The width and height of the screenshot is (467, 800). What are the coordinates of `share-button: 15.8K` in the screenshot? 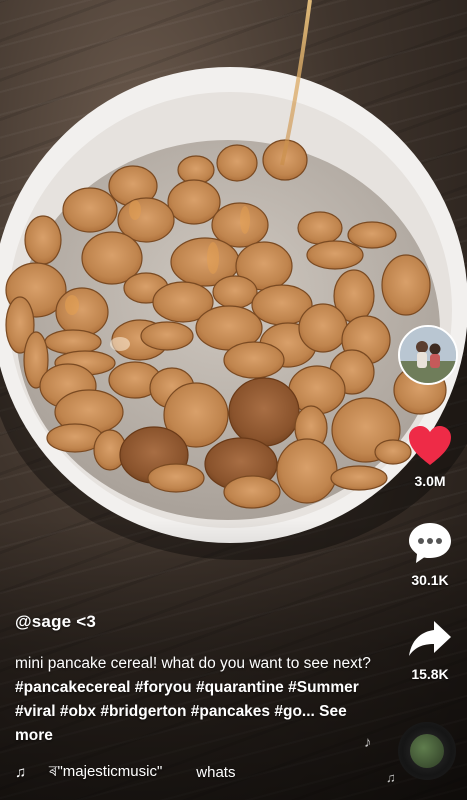 It's located at (430, 650).